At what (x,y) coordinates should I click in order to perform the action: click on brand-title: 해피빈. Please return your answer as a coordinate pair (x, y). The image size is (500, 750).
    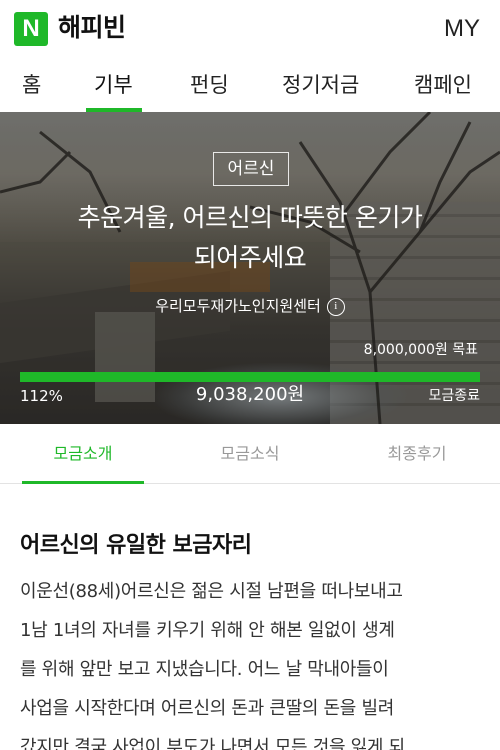
    Looking at the image, I should click on (92, 28).